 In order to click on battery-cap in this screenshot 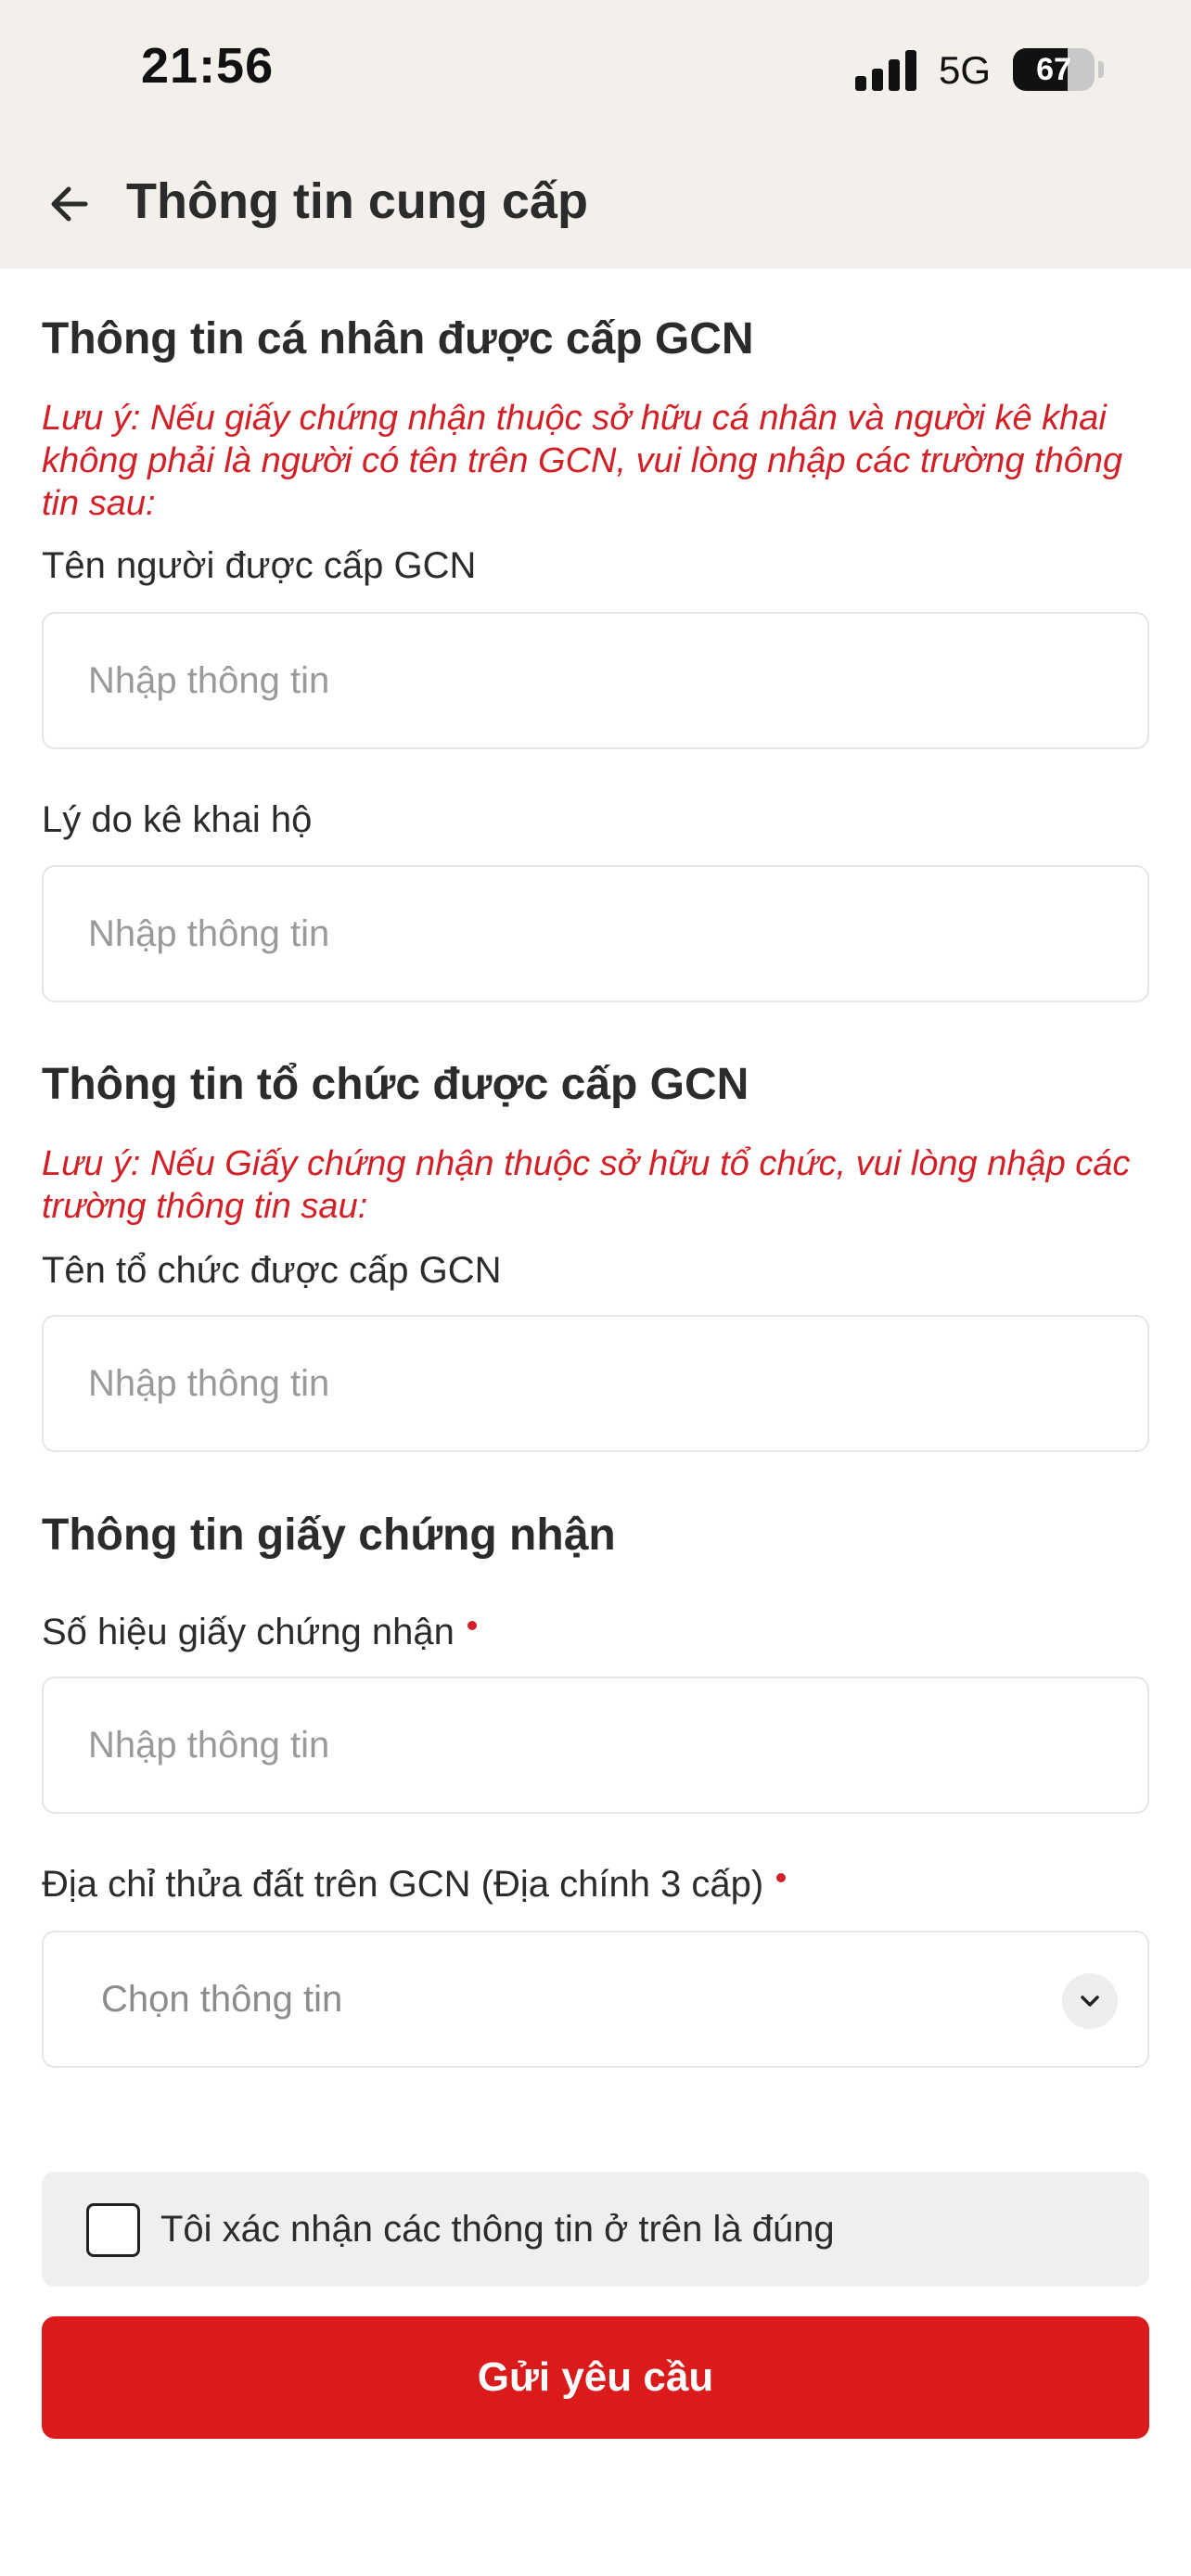, I will do `click(1101, 69)`.